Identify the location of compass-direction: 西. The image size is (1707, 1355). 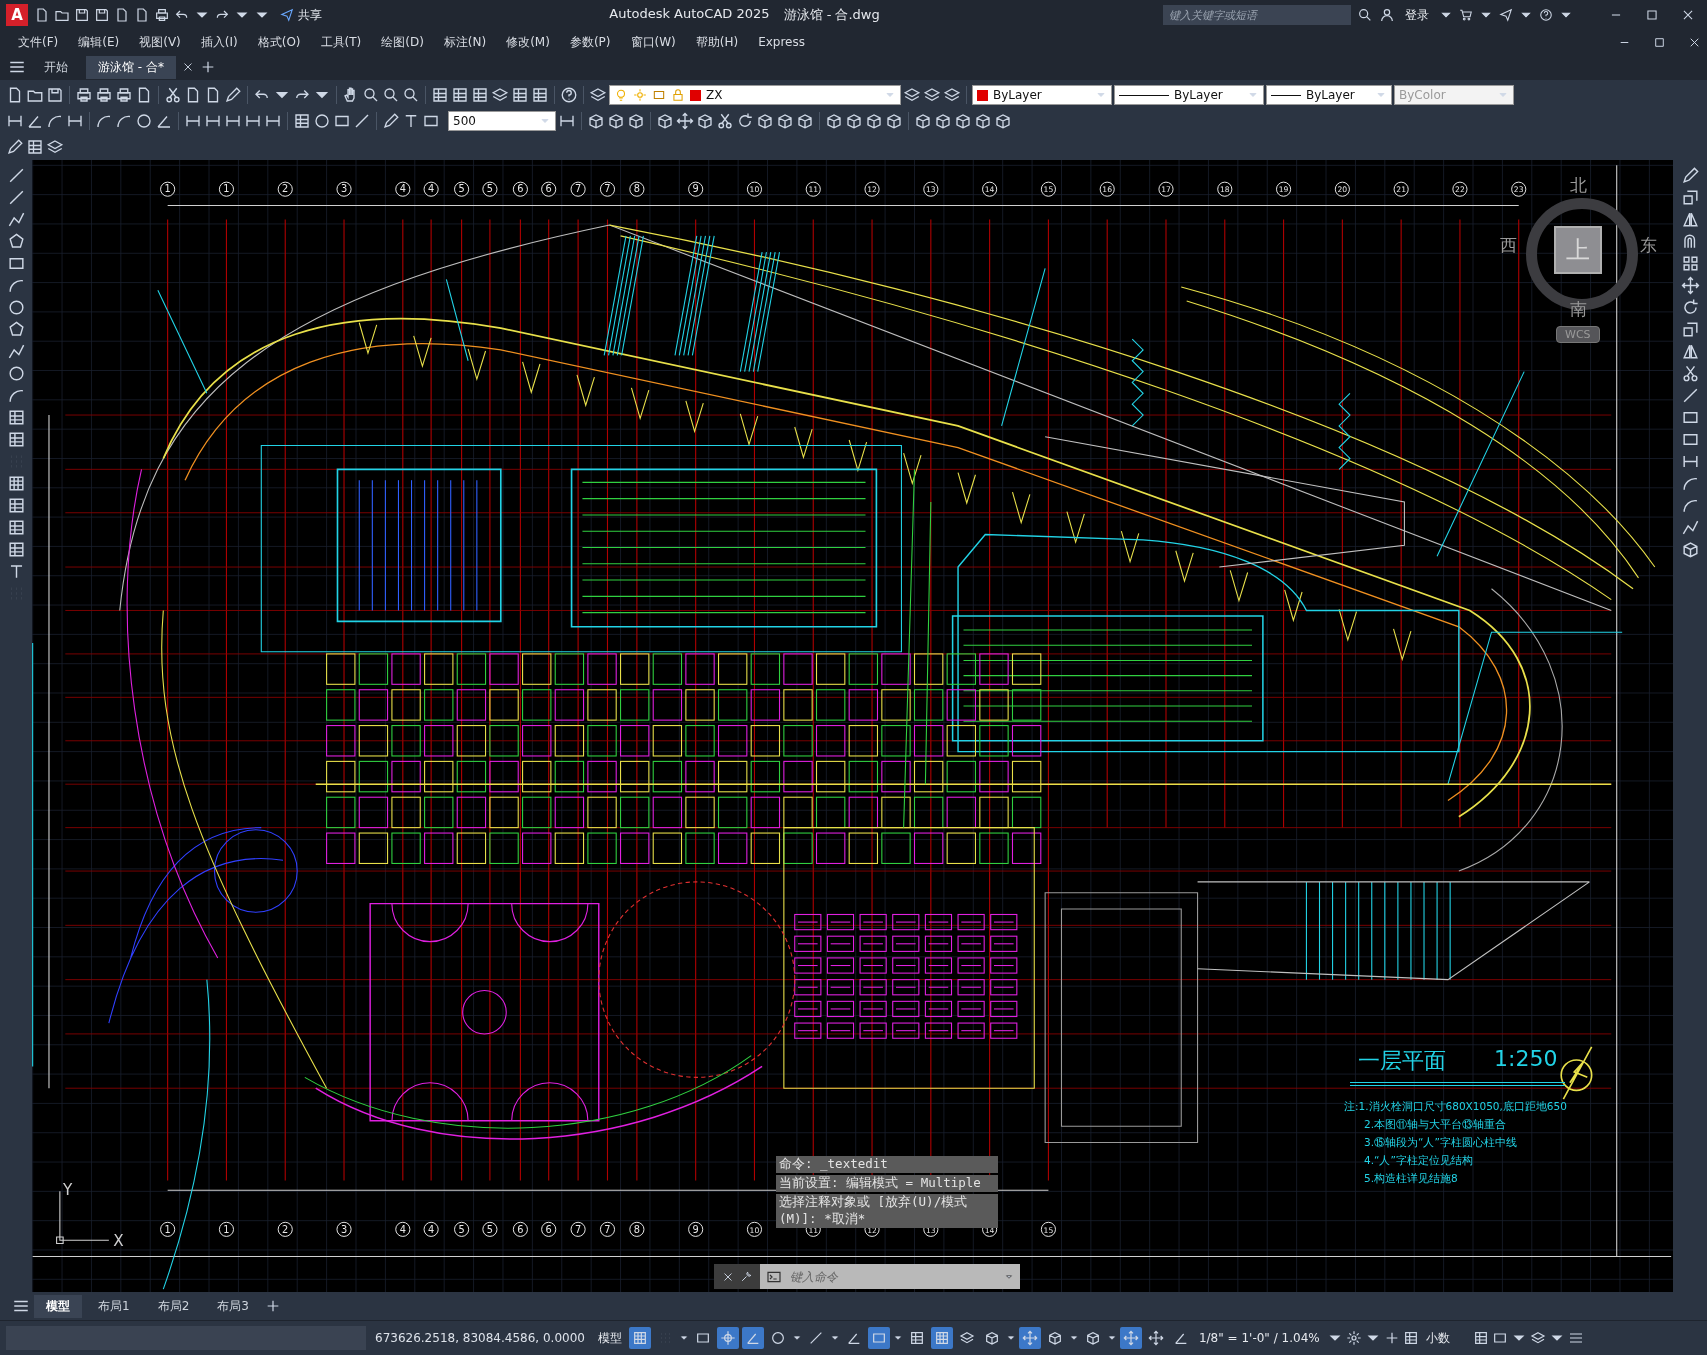
(1508, 245).